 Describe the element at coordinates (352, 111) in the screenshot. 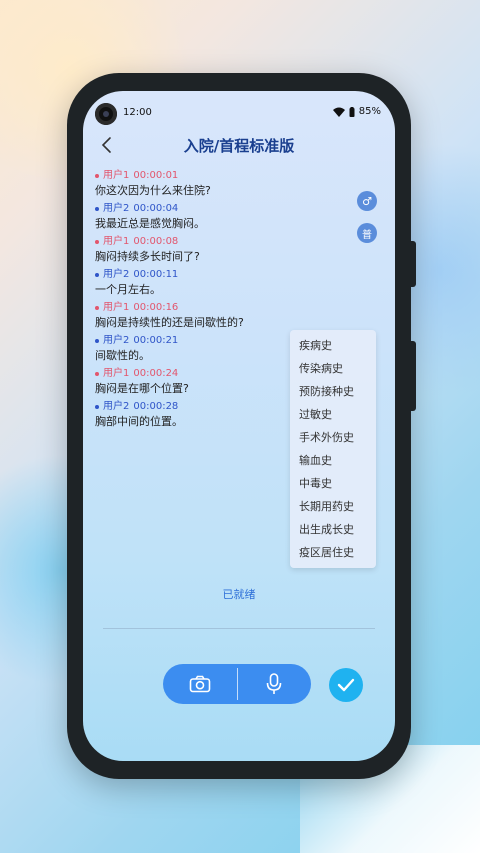

I see `battery-icon` at that location.